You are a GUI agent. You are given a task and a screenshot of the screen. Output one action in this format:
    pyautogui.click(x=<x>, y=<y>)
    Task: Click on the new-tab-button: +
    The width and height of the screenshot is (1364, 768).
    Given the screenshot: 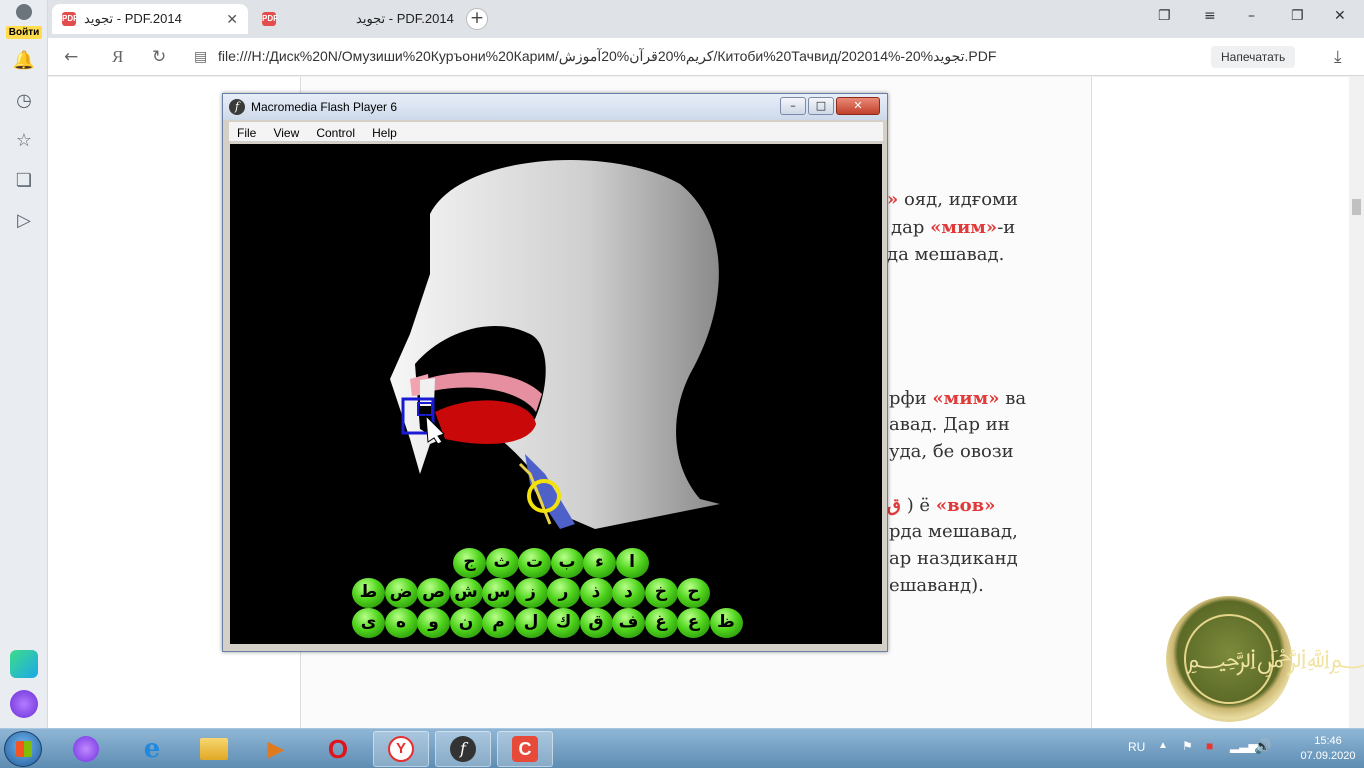 What is the action you would take?
    pyautogui.click(x=477, y=19)
    